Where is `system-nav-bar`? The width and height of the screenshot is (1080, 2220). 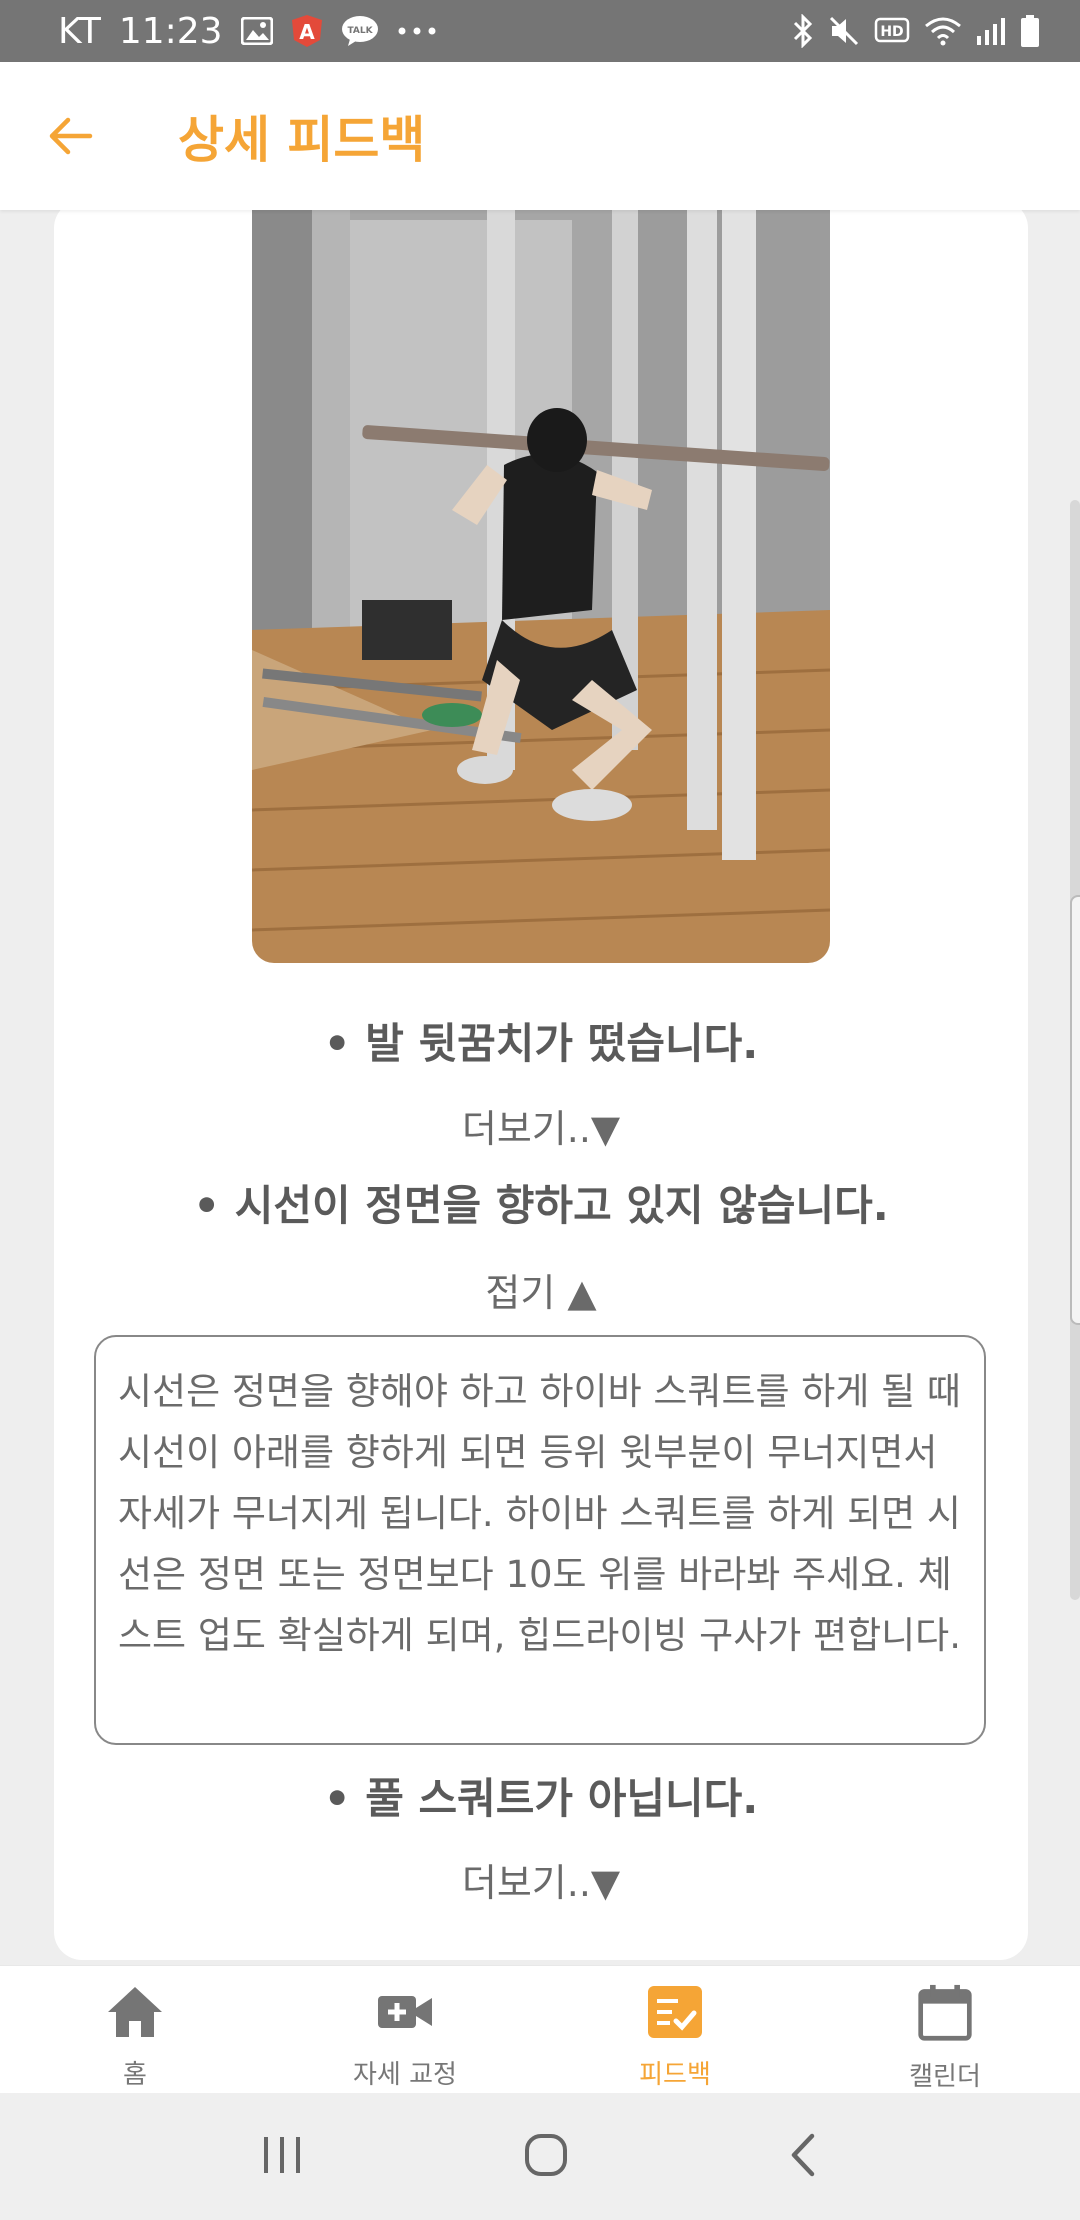 system-nav-bar is located at coordinates (540, 2156).